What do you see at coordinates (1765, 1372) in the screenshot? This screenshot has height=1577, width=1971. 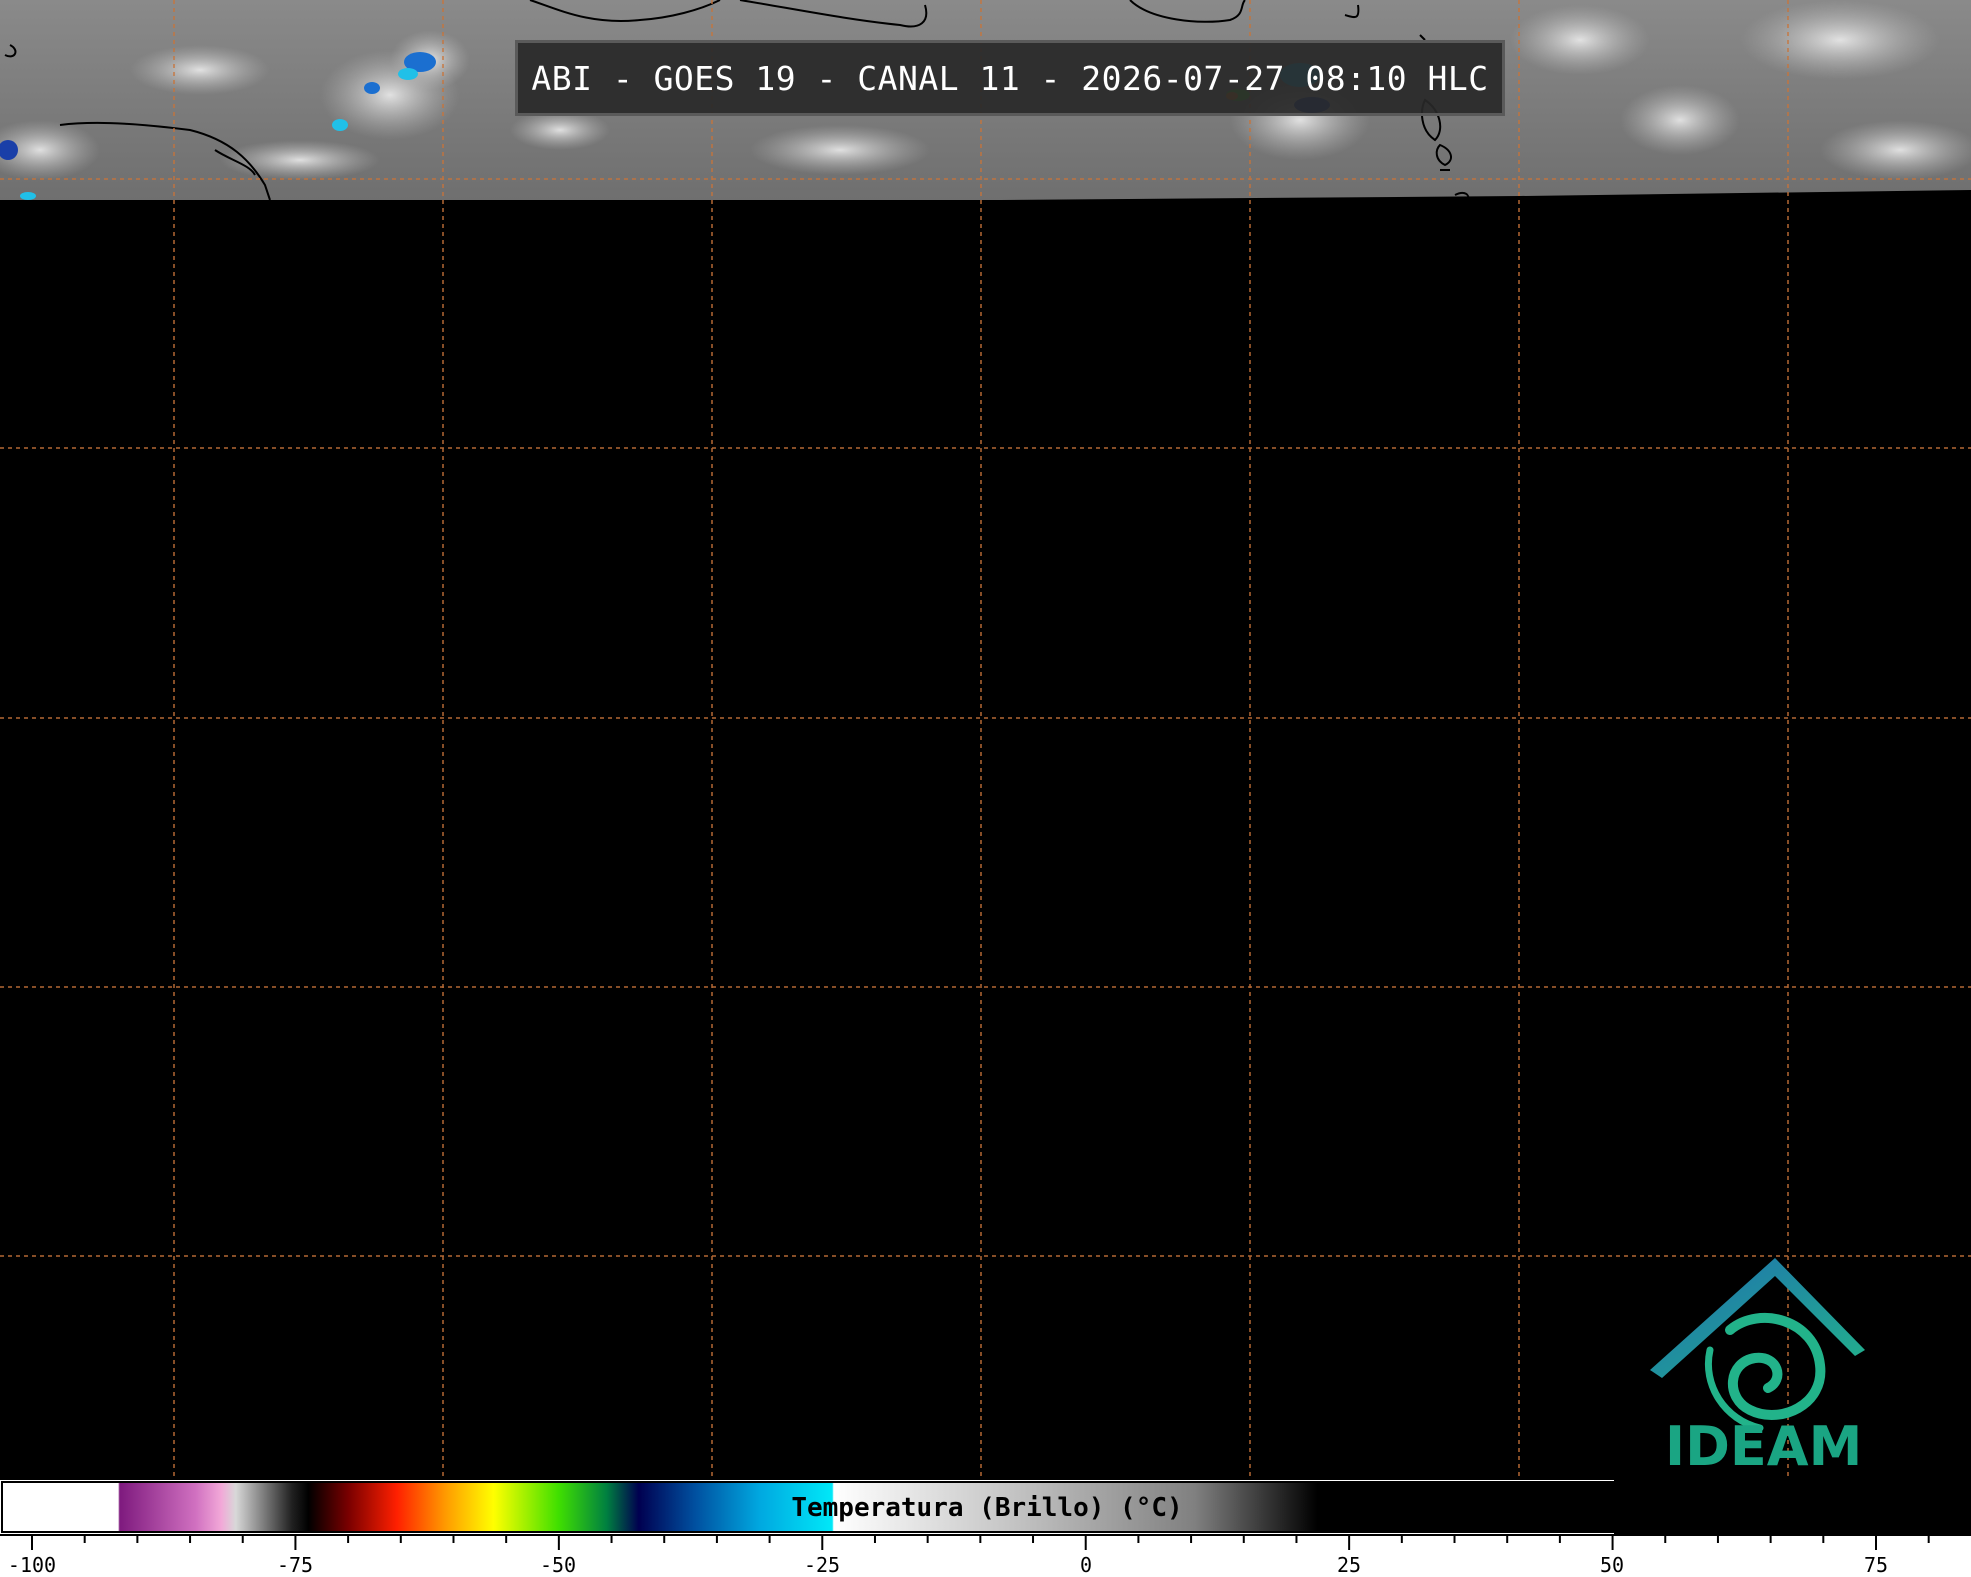 I see `logo-swirl` at bounding box center [1765, 1372].